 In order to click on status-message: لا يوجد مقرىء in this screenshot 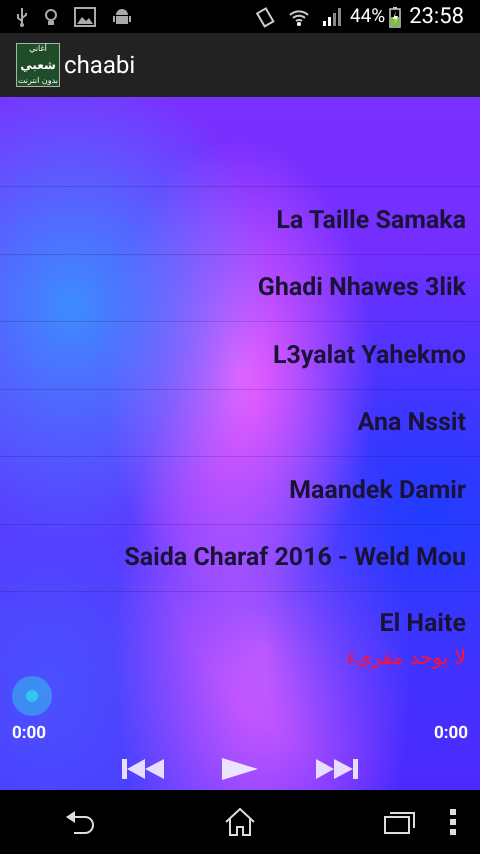, I will do `click(406, 657)`.